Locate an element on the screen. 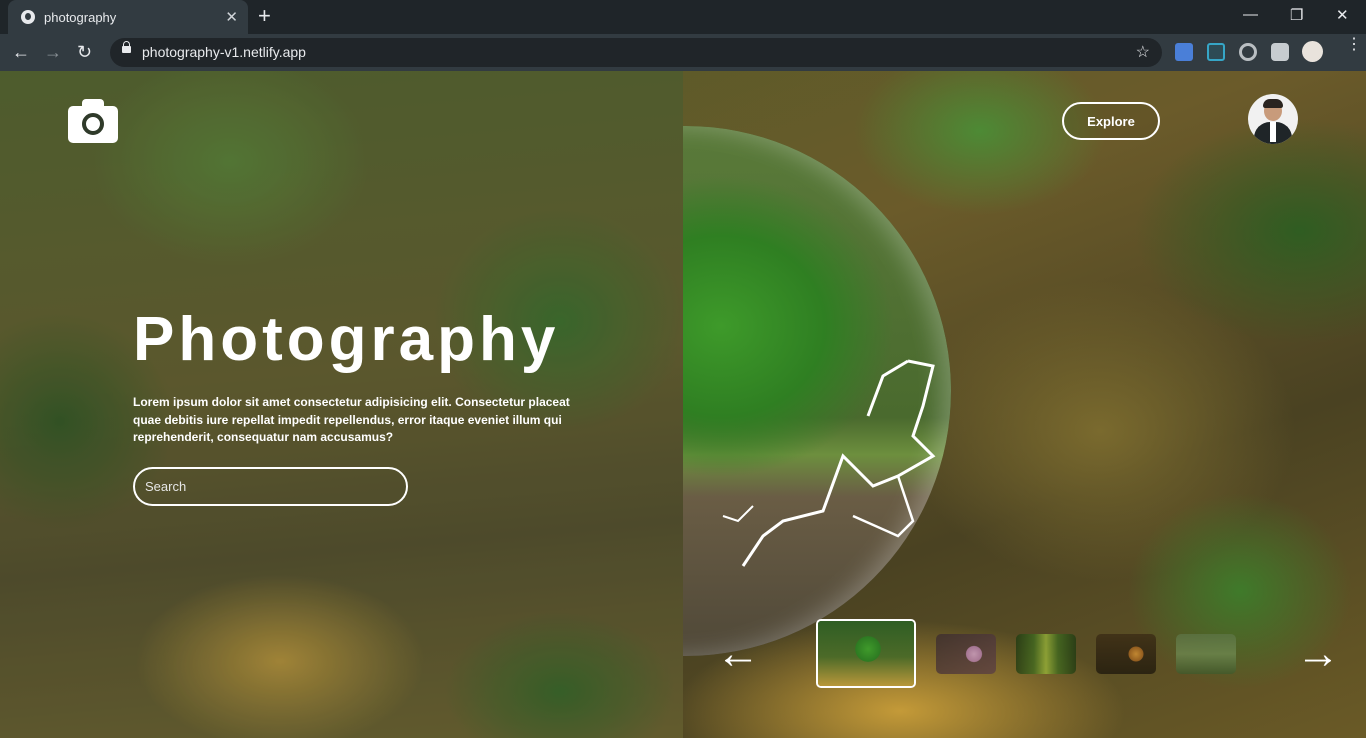 The width and height of the screenshot is (1366, 738). glass-orb-image is located at coordinates (817, 391).